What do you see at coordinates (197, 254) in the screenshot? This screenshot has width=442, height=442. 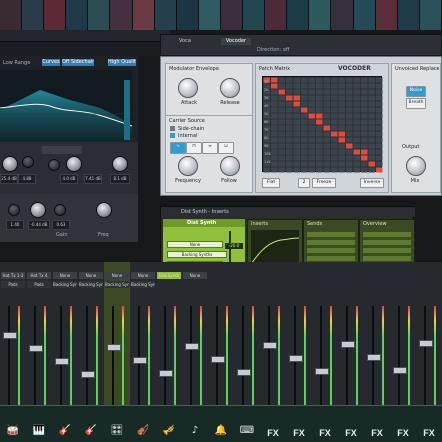 I see `patch-name-field: Backing Synths` at bounding box center [197, 254].